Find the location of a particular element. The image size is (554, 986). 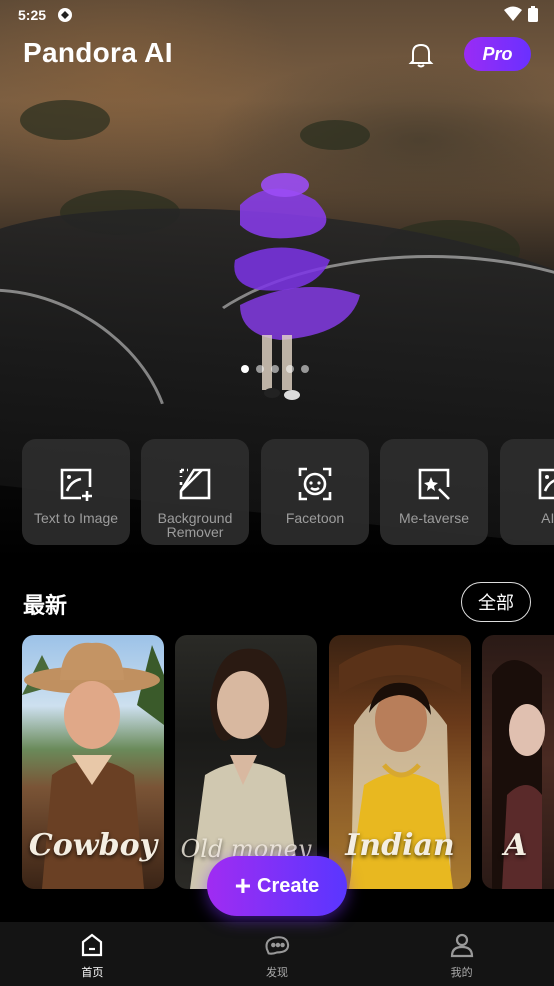

create-button: + Create is located at coordinates (277, 886).